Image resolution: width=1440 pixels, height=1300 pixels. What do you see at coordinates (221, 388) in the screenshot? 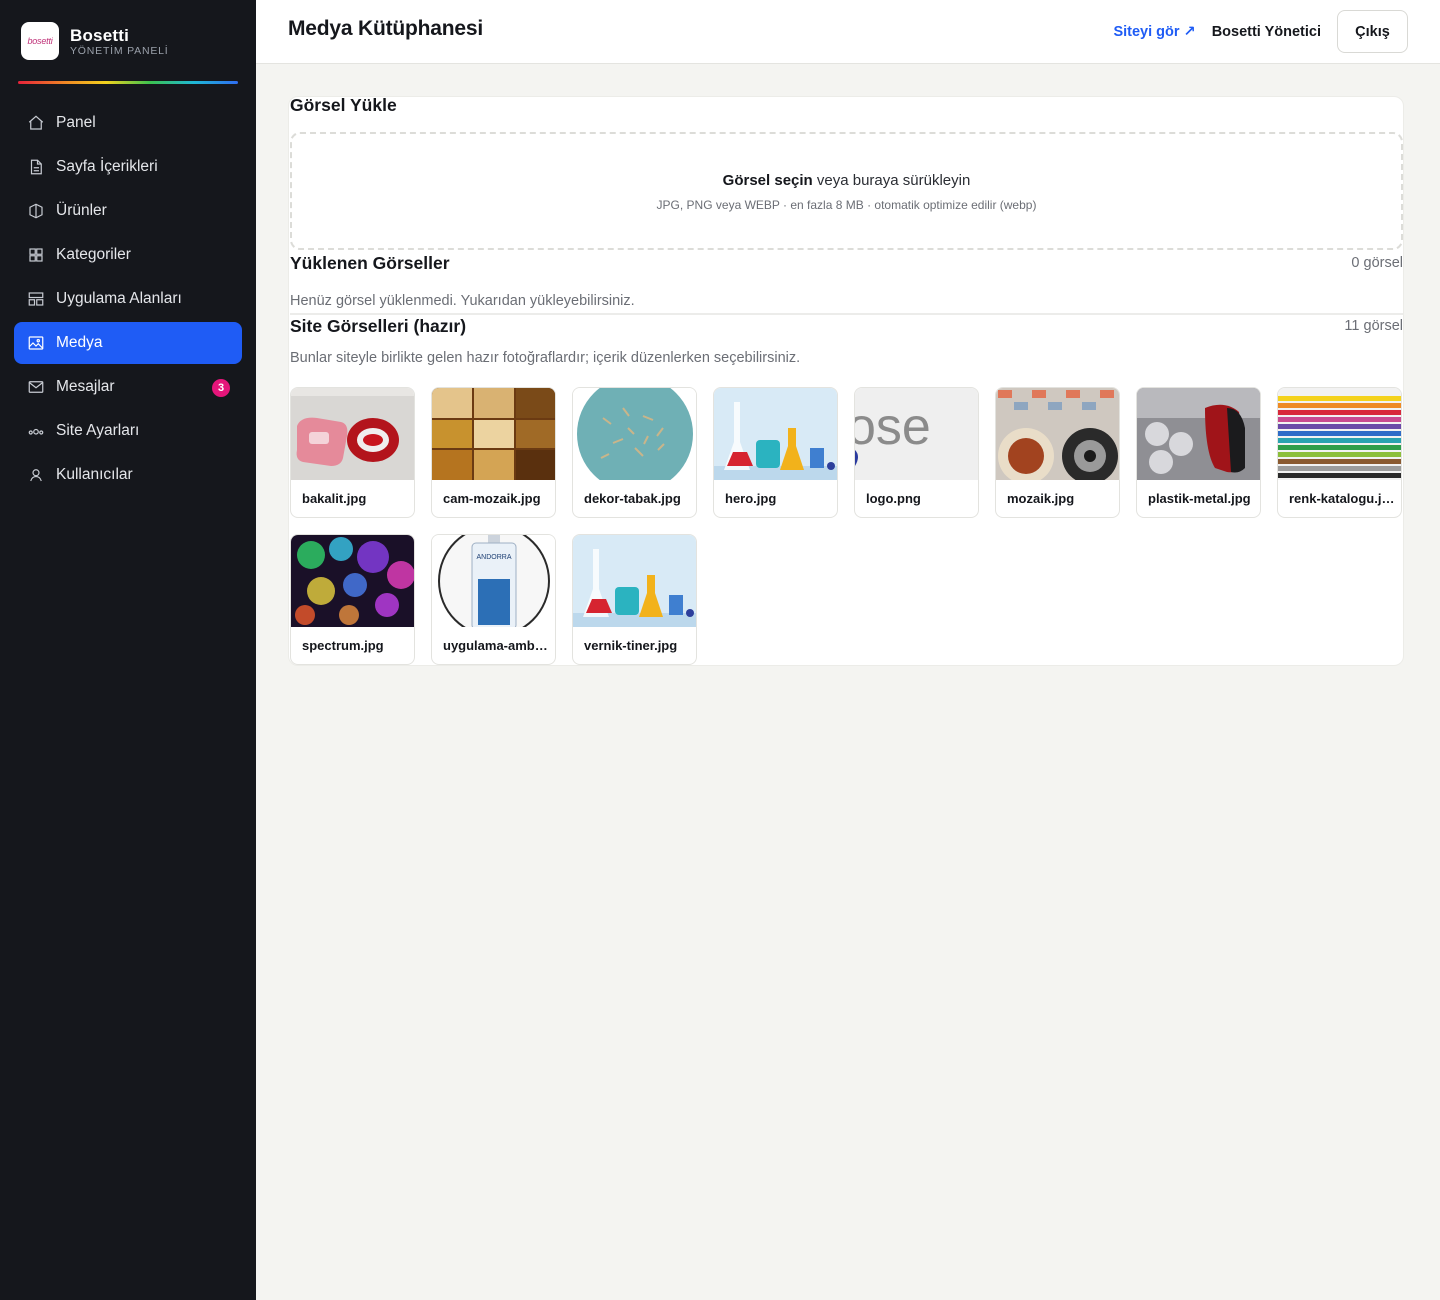
I see `unread-badge: 3` at bounding box center [221, 388].